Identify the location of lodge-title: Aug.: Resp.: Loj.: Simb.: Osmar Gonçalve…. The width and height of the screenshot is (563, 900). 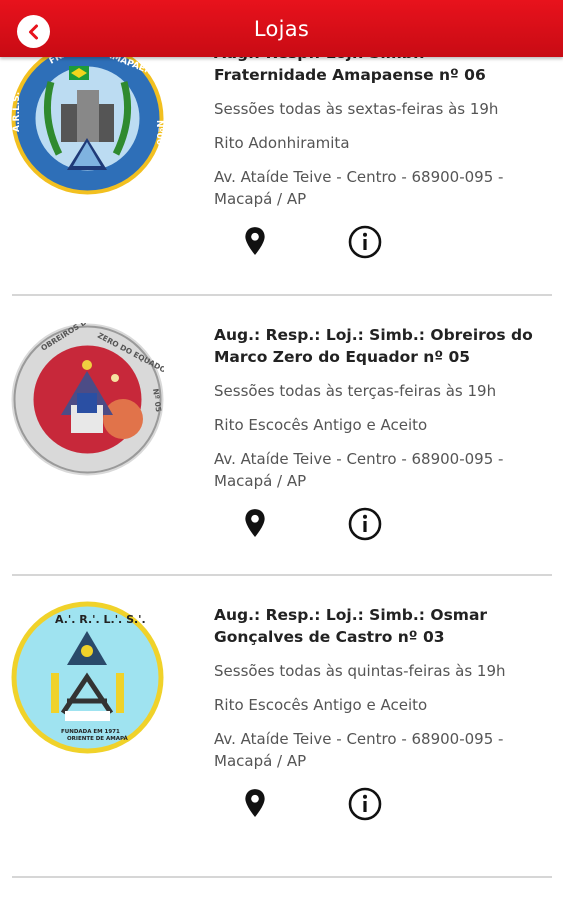
(351, 626).